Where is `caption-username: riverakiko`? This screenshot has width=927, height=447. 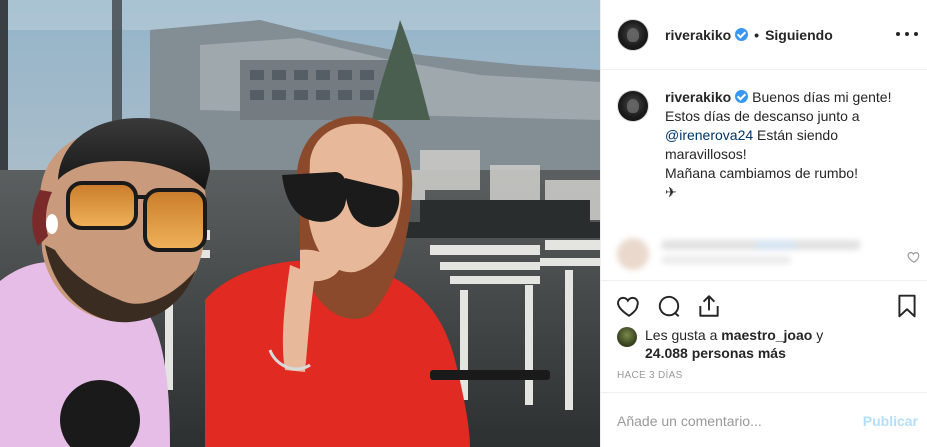
caption-username: riverakiko is located at coordinates (698, 97).